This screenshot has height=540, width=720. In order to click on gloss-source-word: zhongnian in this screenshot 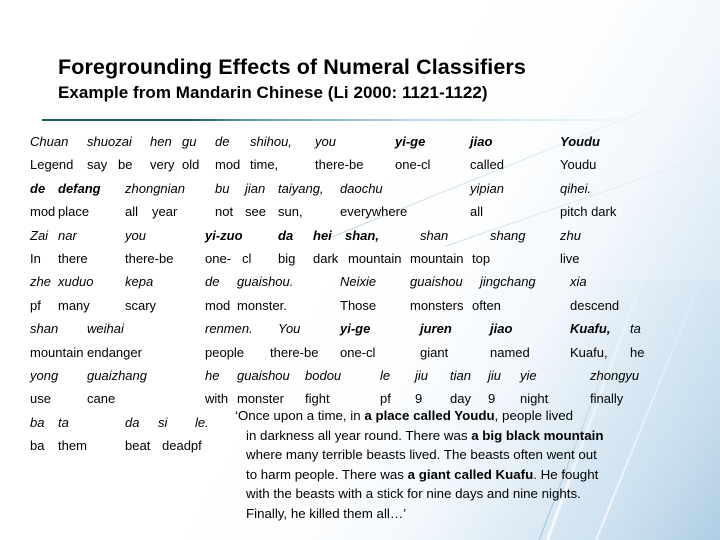, I will do `click(155, 188)`.